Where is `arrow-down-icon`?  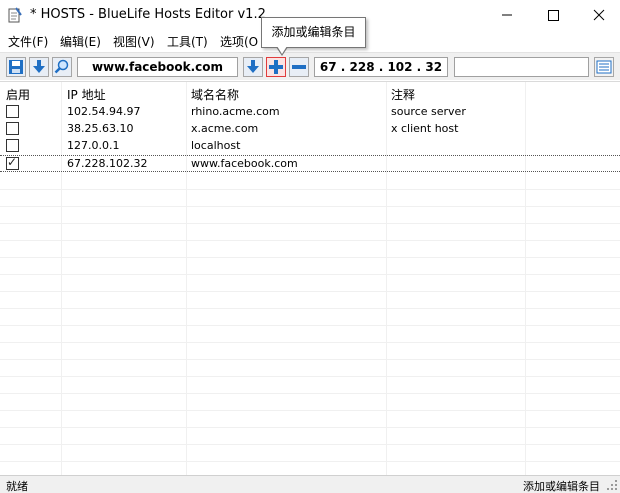
arrow-down-icon is located at coordinates (253, 66).